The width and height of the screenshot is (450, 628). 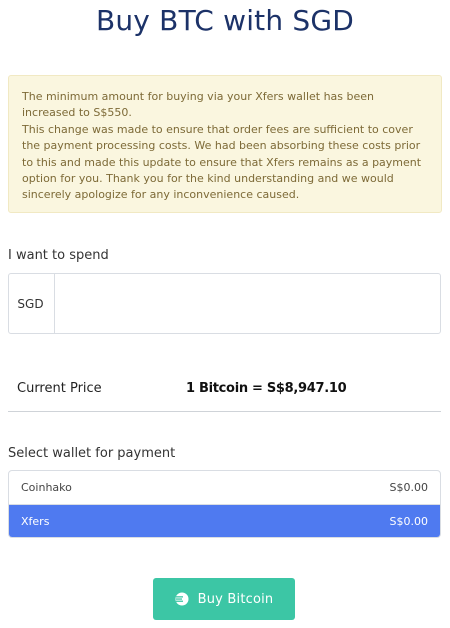 What do you see at coordinates (266, 388) in the screenshot?
I see `current-price-value: 1 Bitcoin = S$8,947.10` at bounding box center [266, 388].